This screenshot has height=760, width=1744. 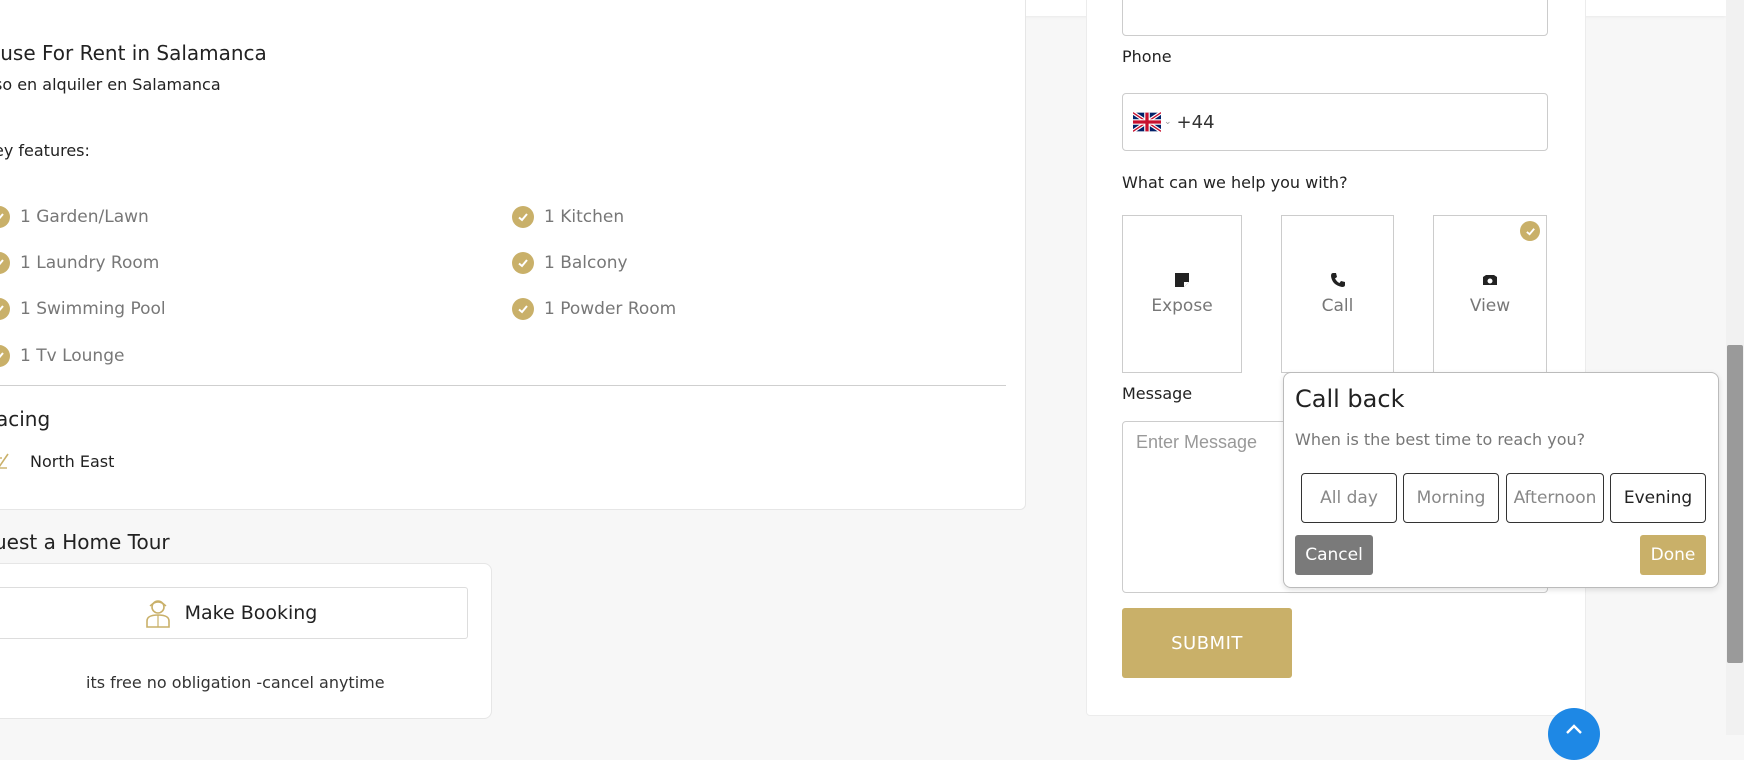 What do you see at coordinates (72, 461) in the screenshot?
I see `facing-value: North East` at bounding box center [72, 461].